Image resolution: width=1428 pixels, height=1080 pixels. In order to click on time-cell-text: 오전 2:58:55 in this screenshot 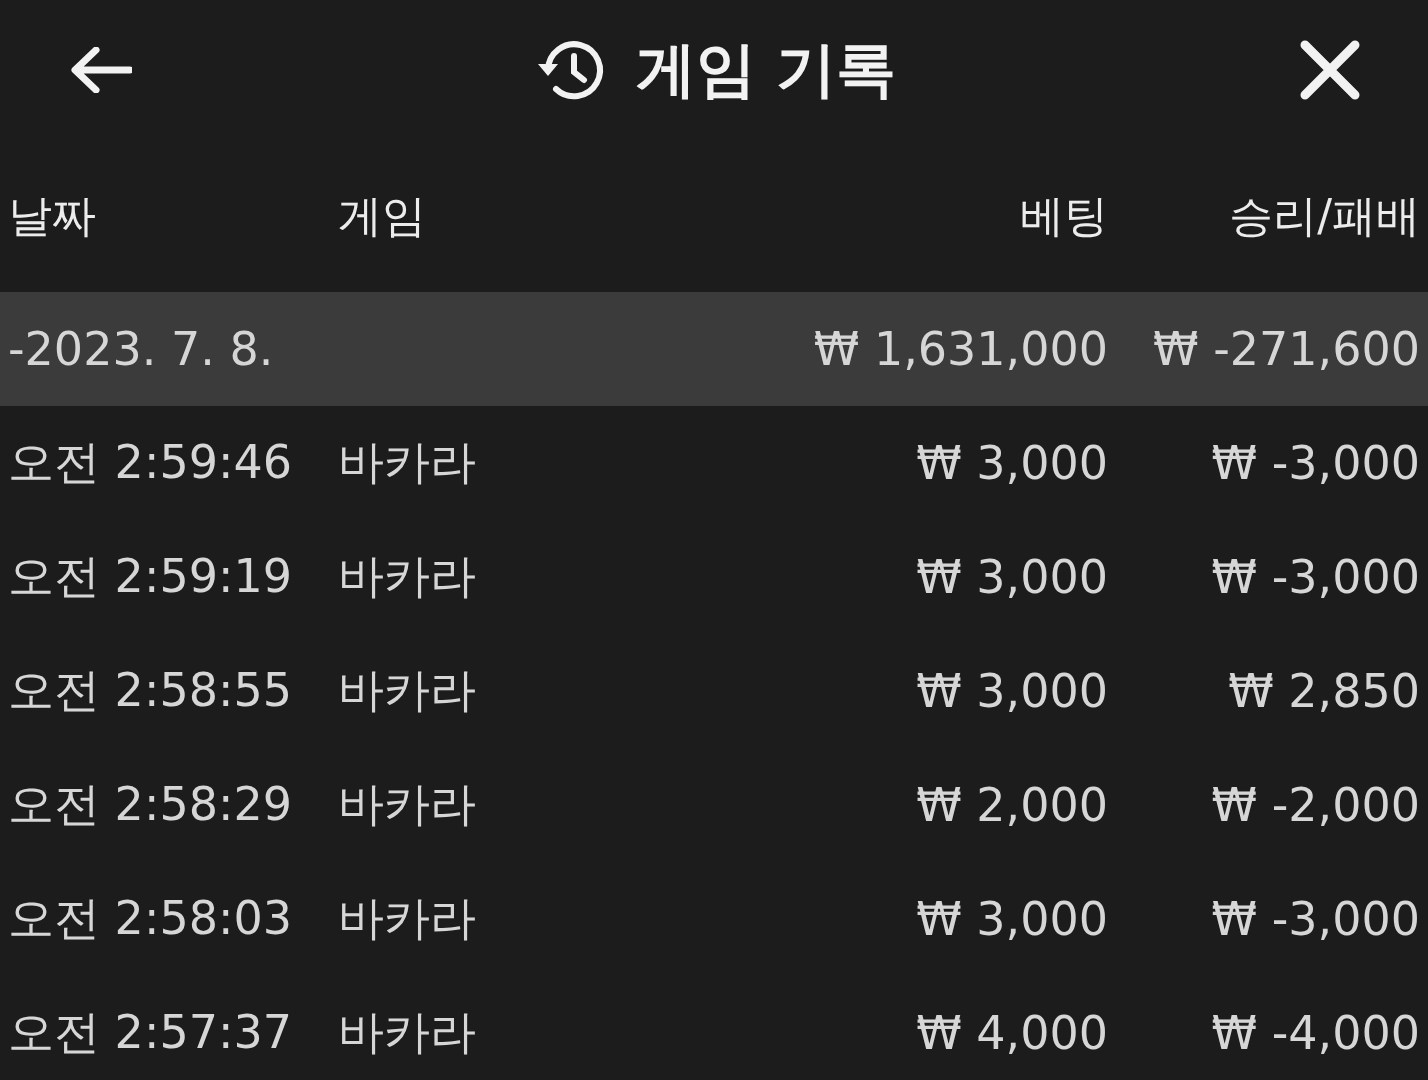, I will do `click(150, 690)`.